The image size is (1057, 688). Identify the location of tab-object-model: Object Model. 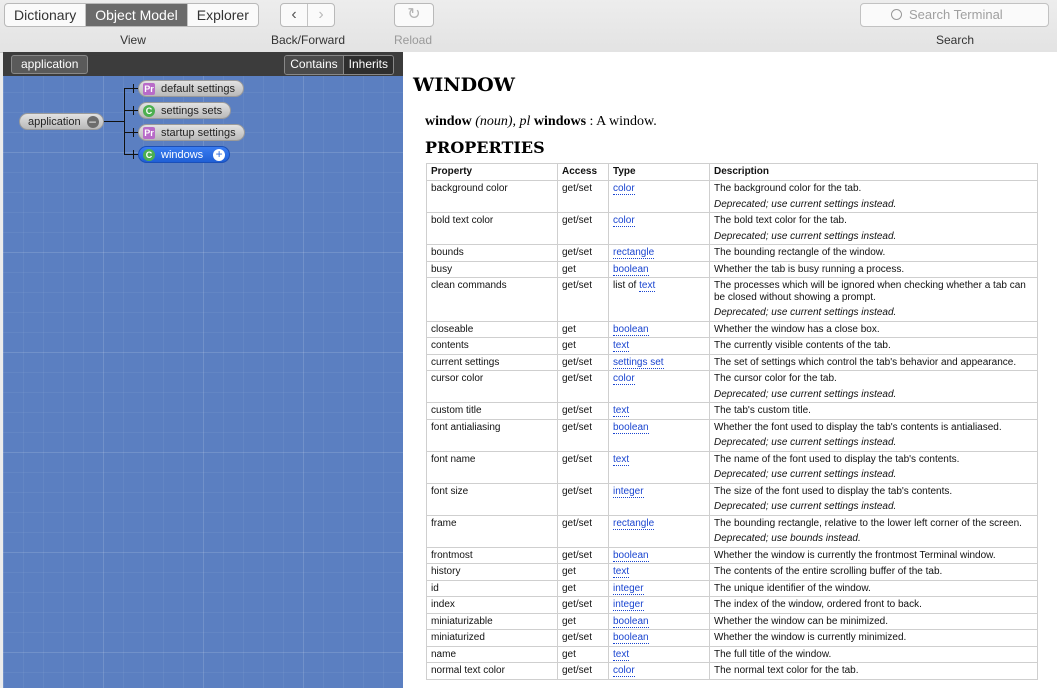
(137, 15).